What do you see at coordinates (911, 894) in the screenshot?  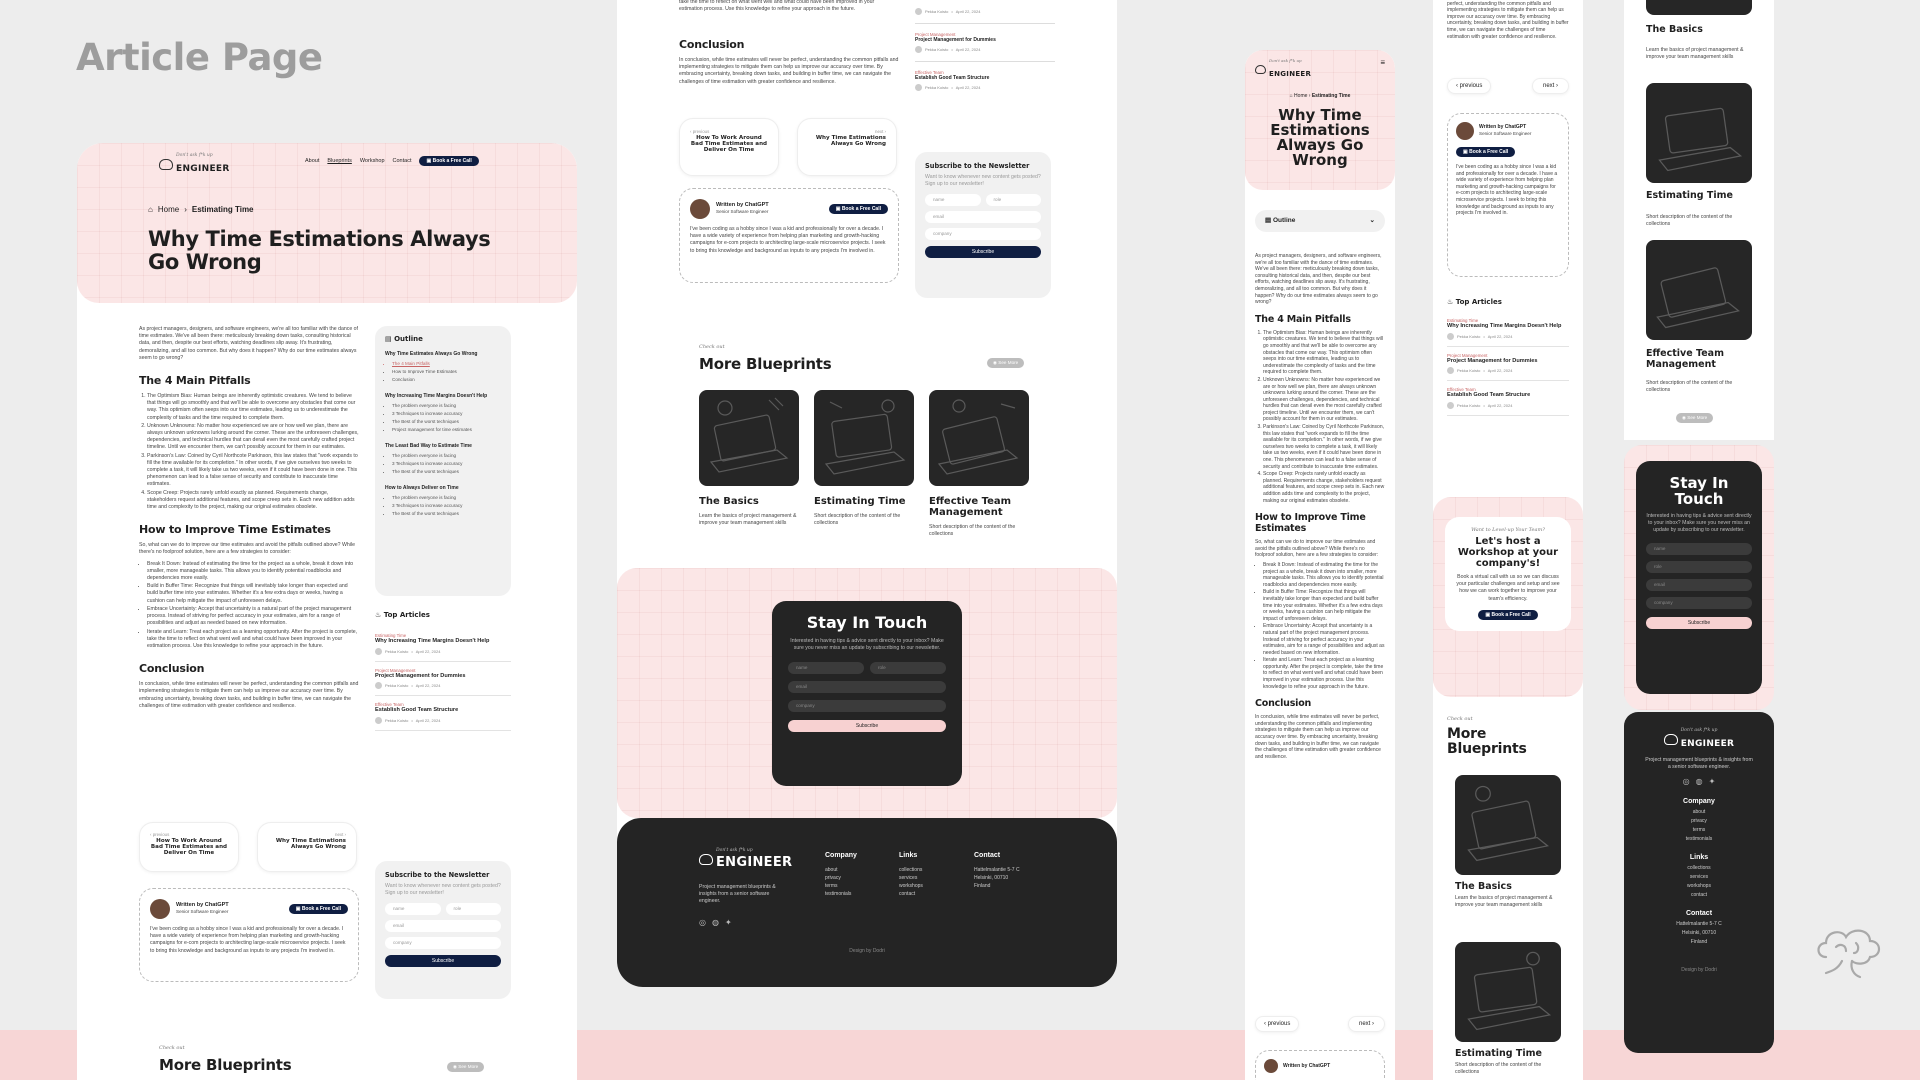 I see `footer-link: contact` at bounding box center [911, 894].